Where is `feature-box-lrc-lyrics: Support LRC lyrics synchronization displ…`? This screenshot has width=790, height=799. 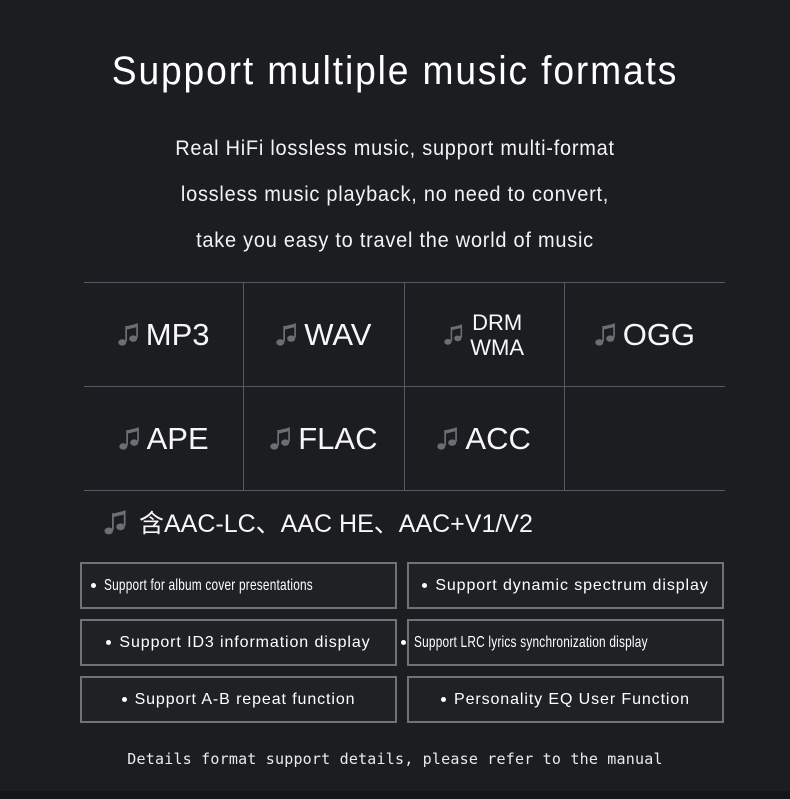 feature-box-lrc-lyrics: Support LRC lyrics synchronization displ… is located at coordinates (562, 642).